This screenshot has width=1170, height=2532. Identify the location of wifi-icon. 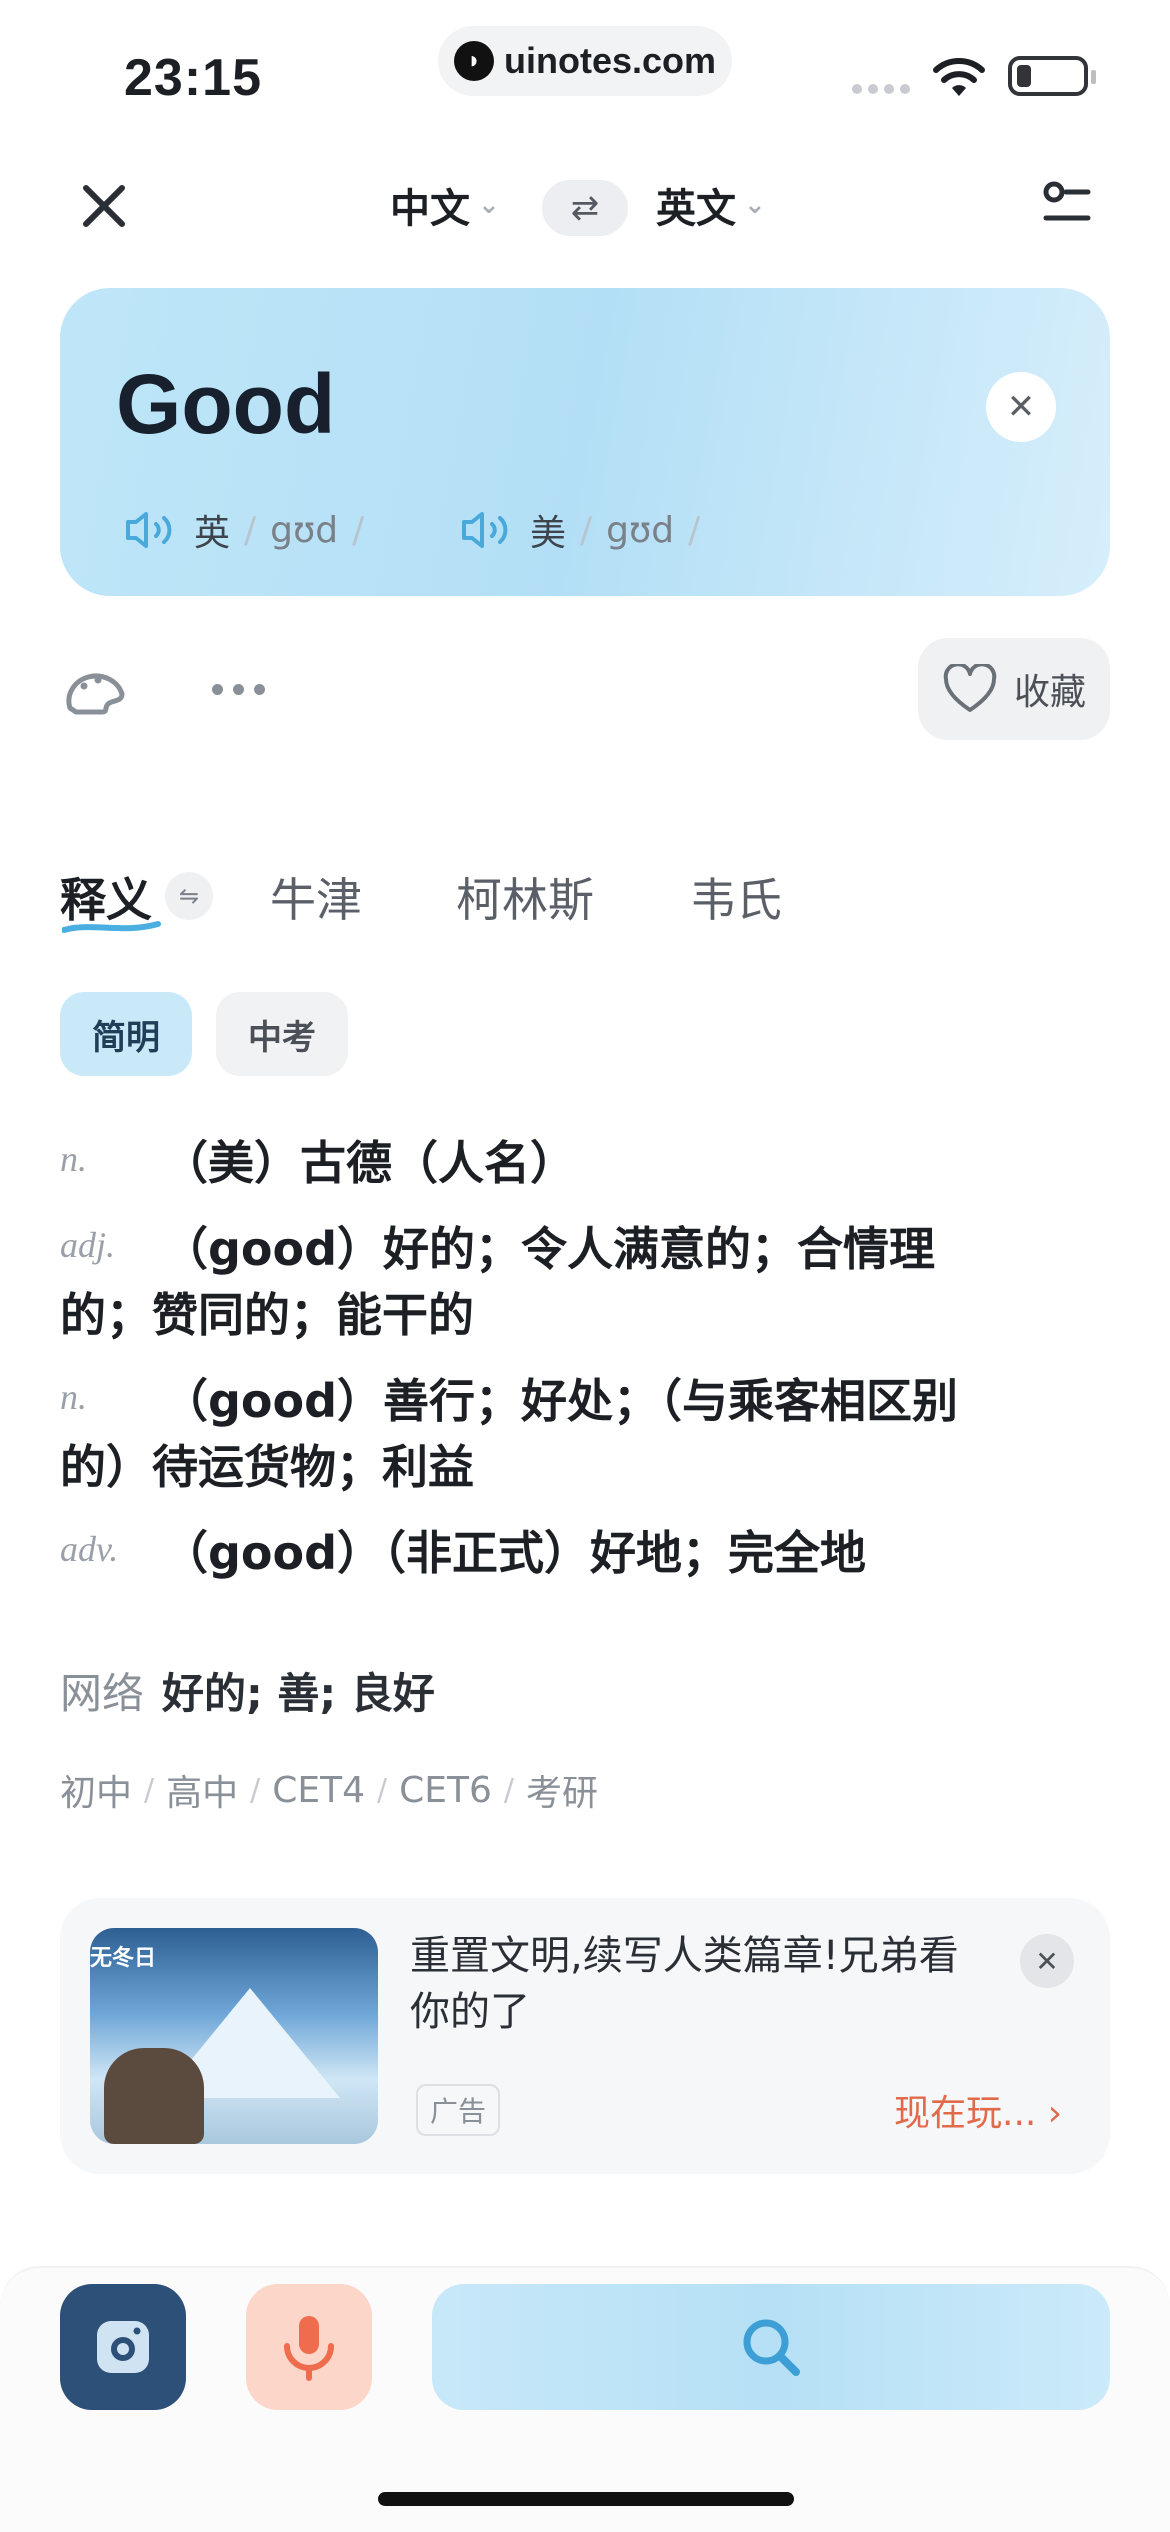
(959, 77).